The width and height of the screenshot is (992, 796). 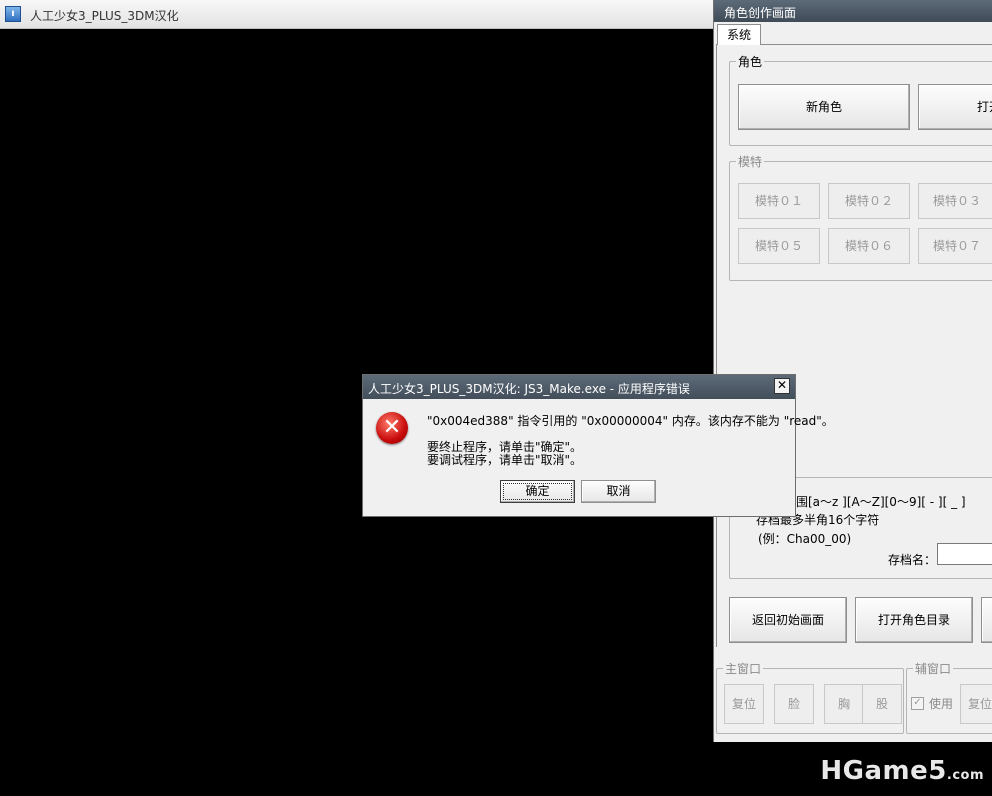 I want to click on watermark-logo: HGame5.com, so click(x=902, y=771).